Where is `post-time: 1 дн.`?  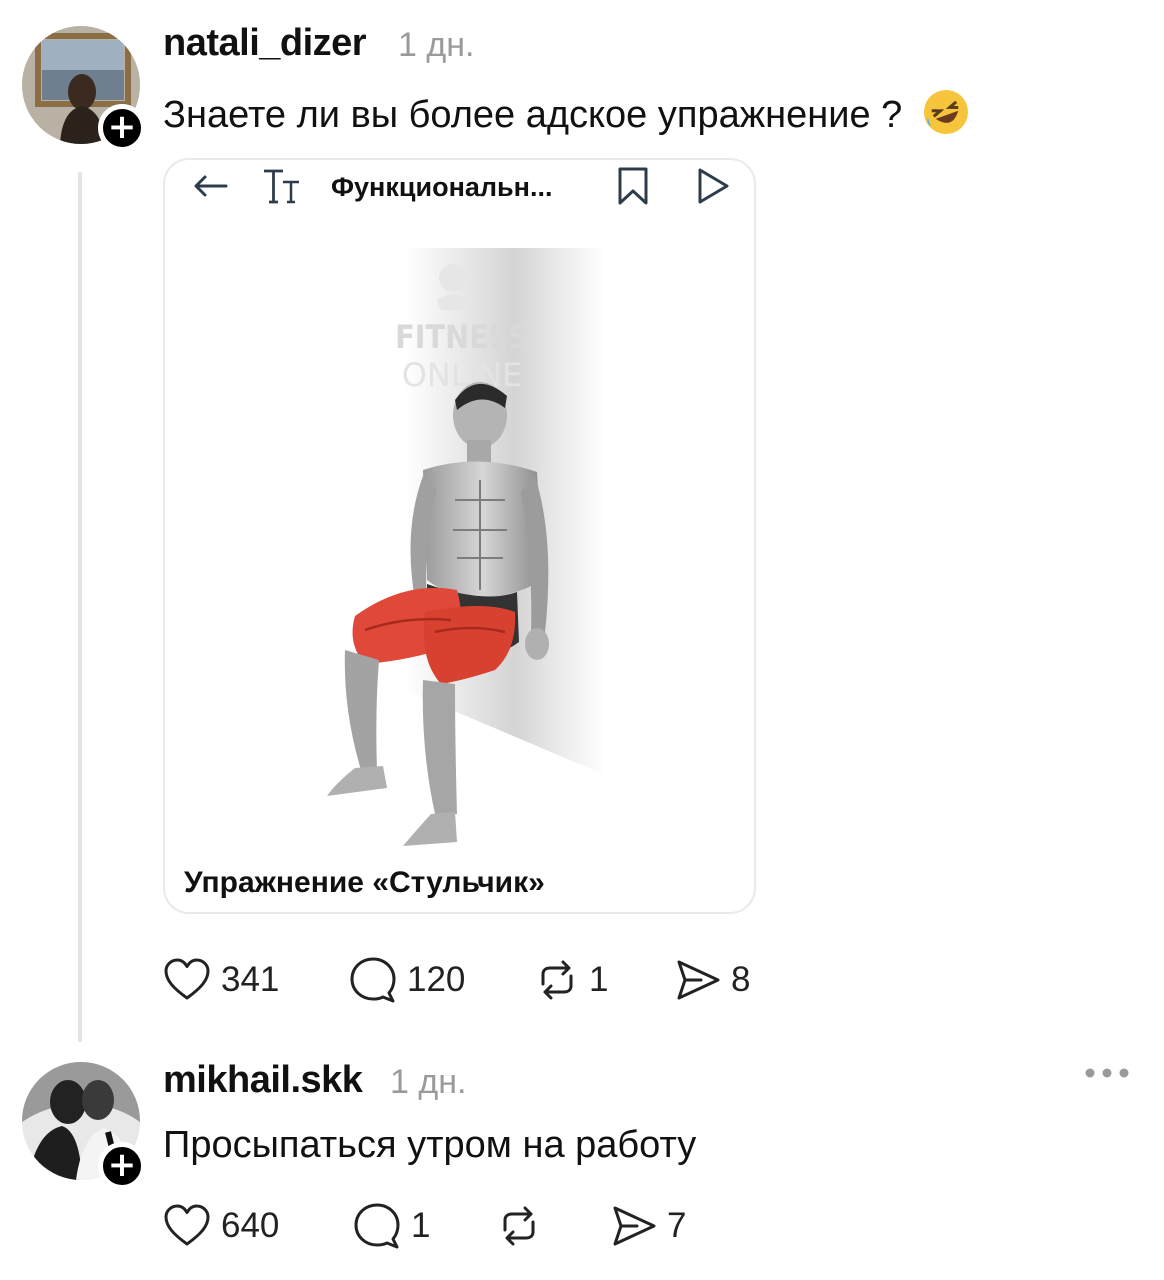
post-time: 1 дн. is located at coordinates (436, 45).